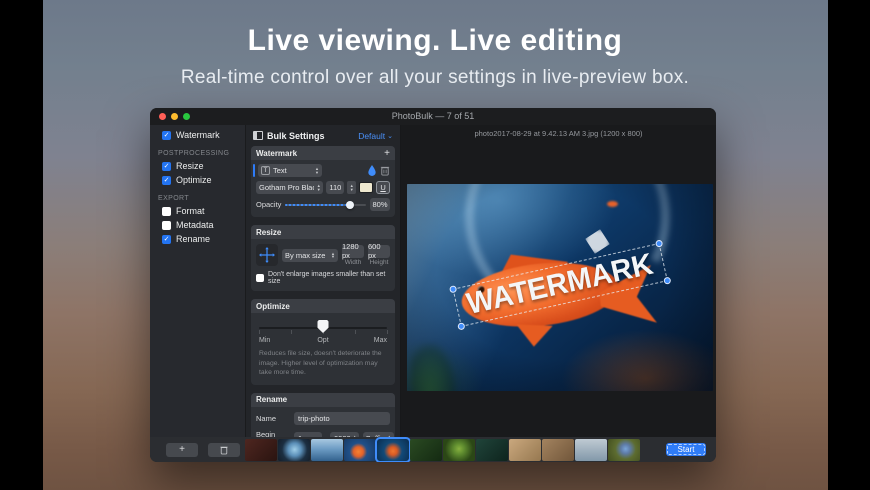 The image size is (870, 490). What do you see at coordinates (174, 198) in the screenshot?
I see `sidebar-section-export: EXPORT` at bounding box center [174, 198].